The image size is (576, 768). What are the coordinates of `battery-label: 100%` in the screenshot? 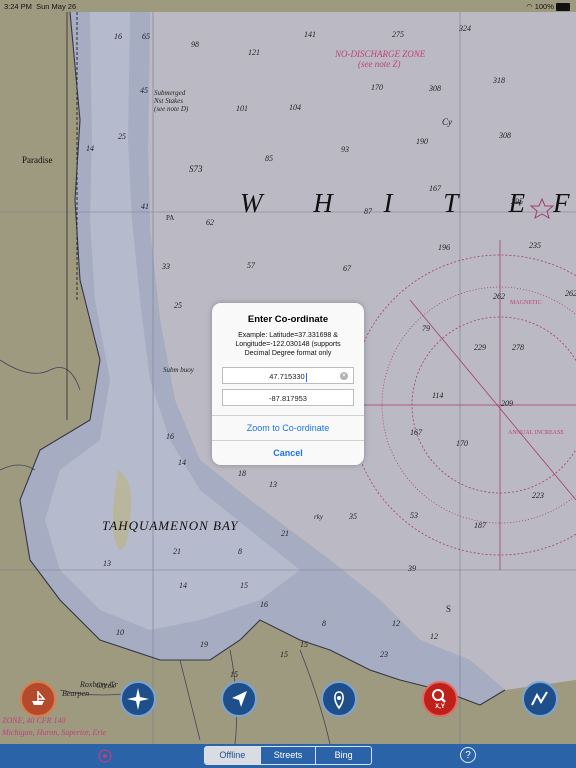 It's located at (544, 6).